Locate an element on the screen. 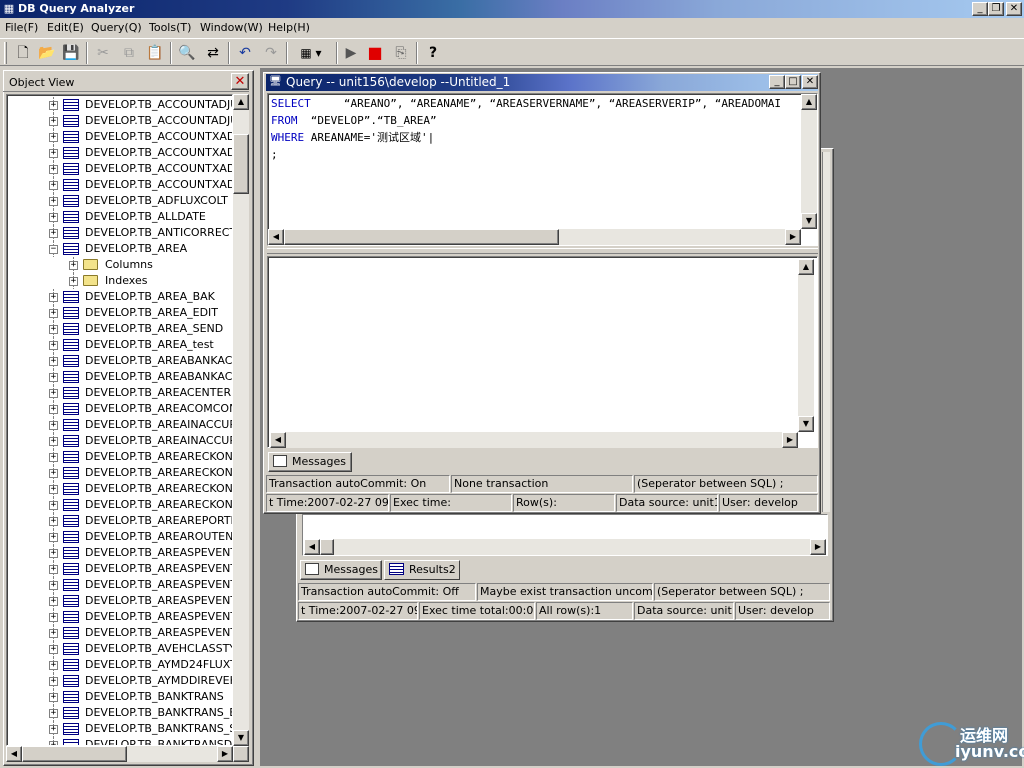  tree-table-node: + DEVELOP.TB_AREA_EDIT is located at coordinates (119, 313).